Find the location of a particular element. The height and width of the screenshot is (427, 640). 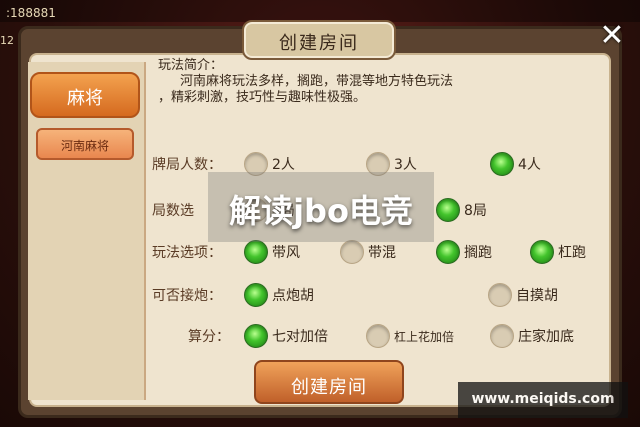

pao-label: 可否接炮： is located at coordinates (187, 296).